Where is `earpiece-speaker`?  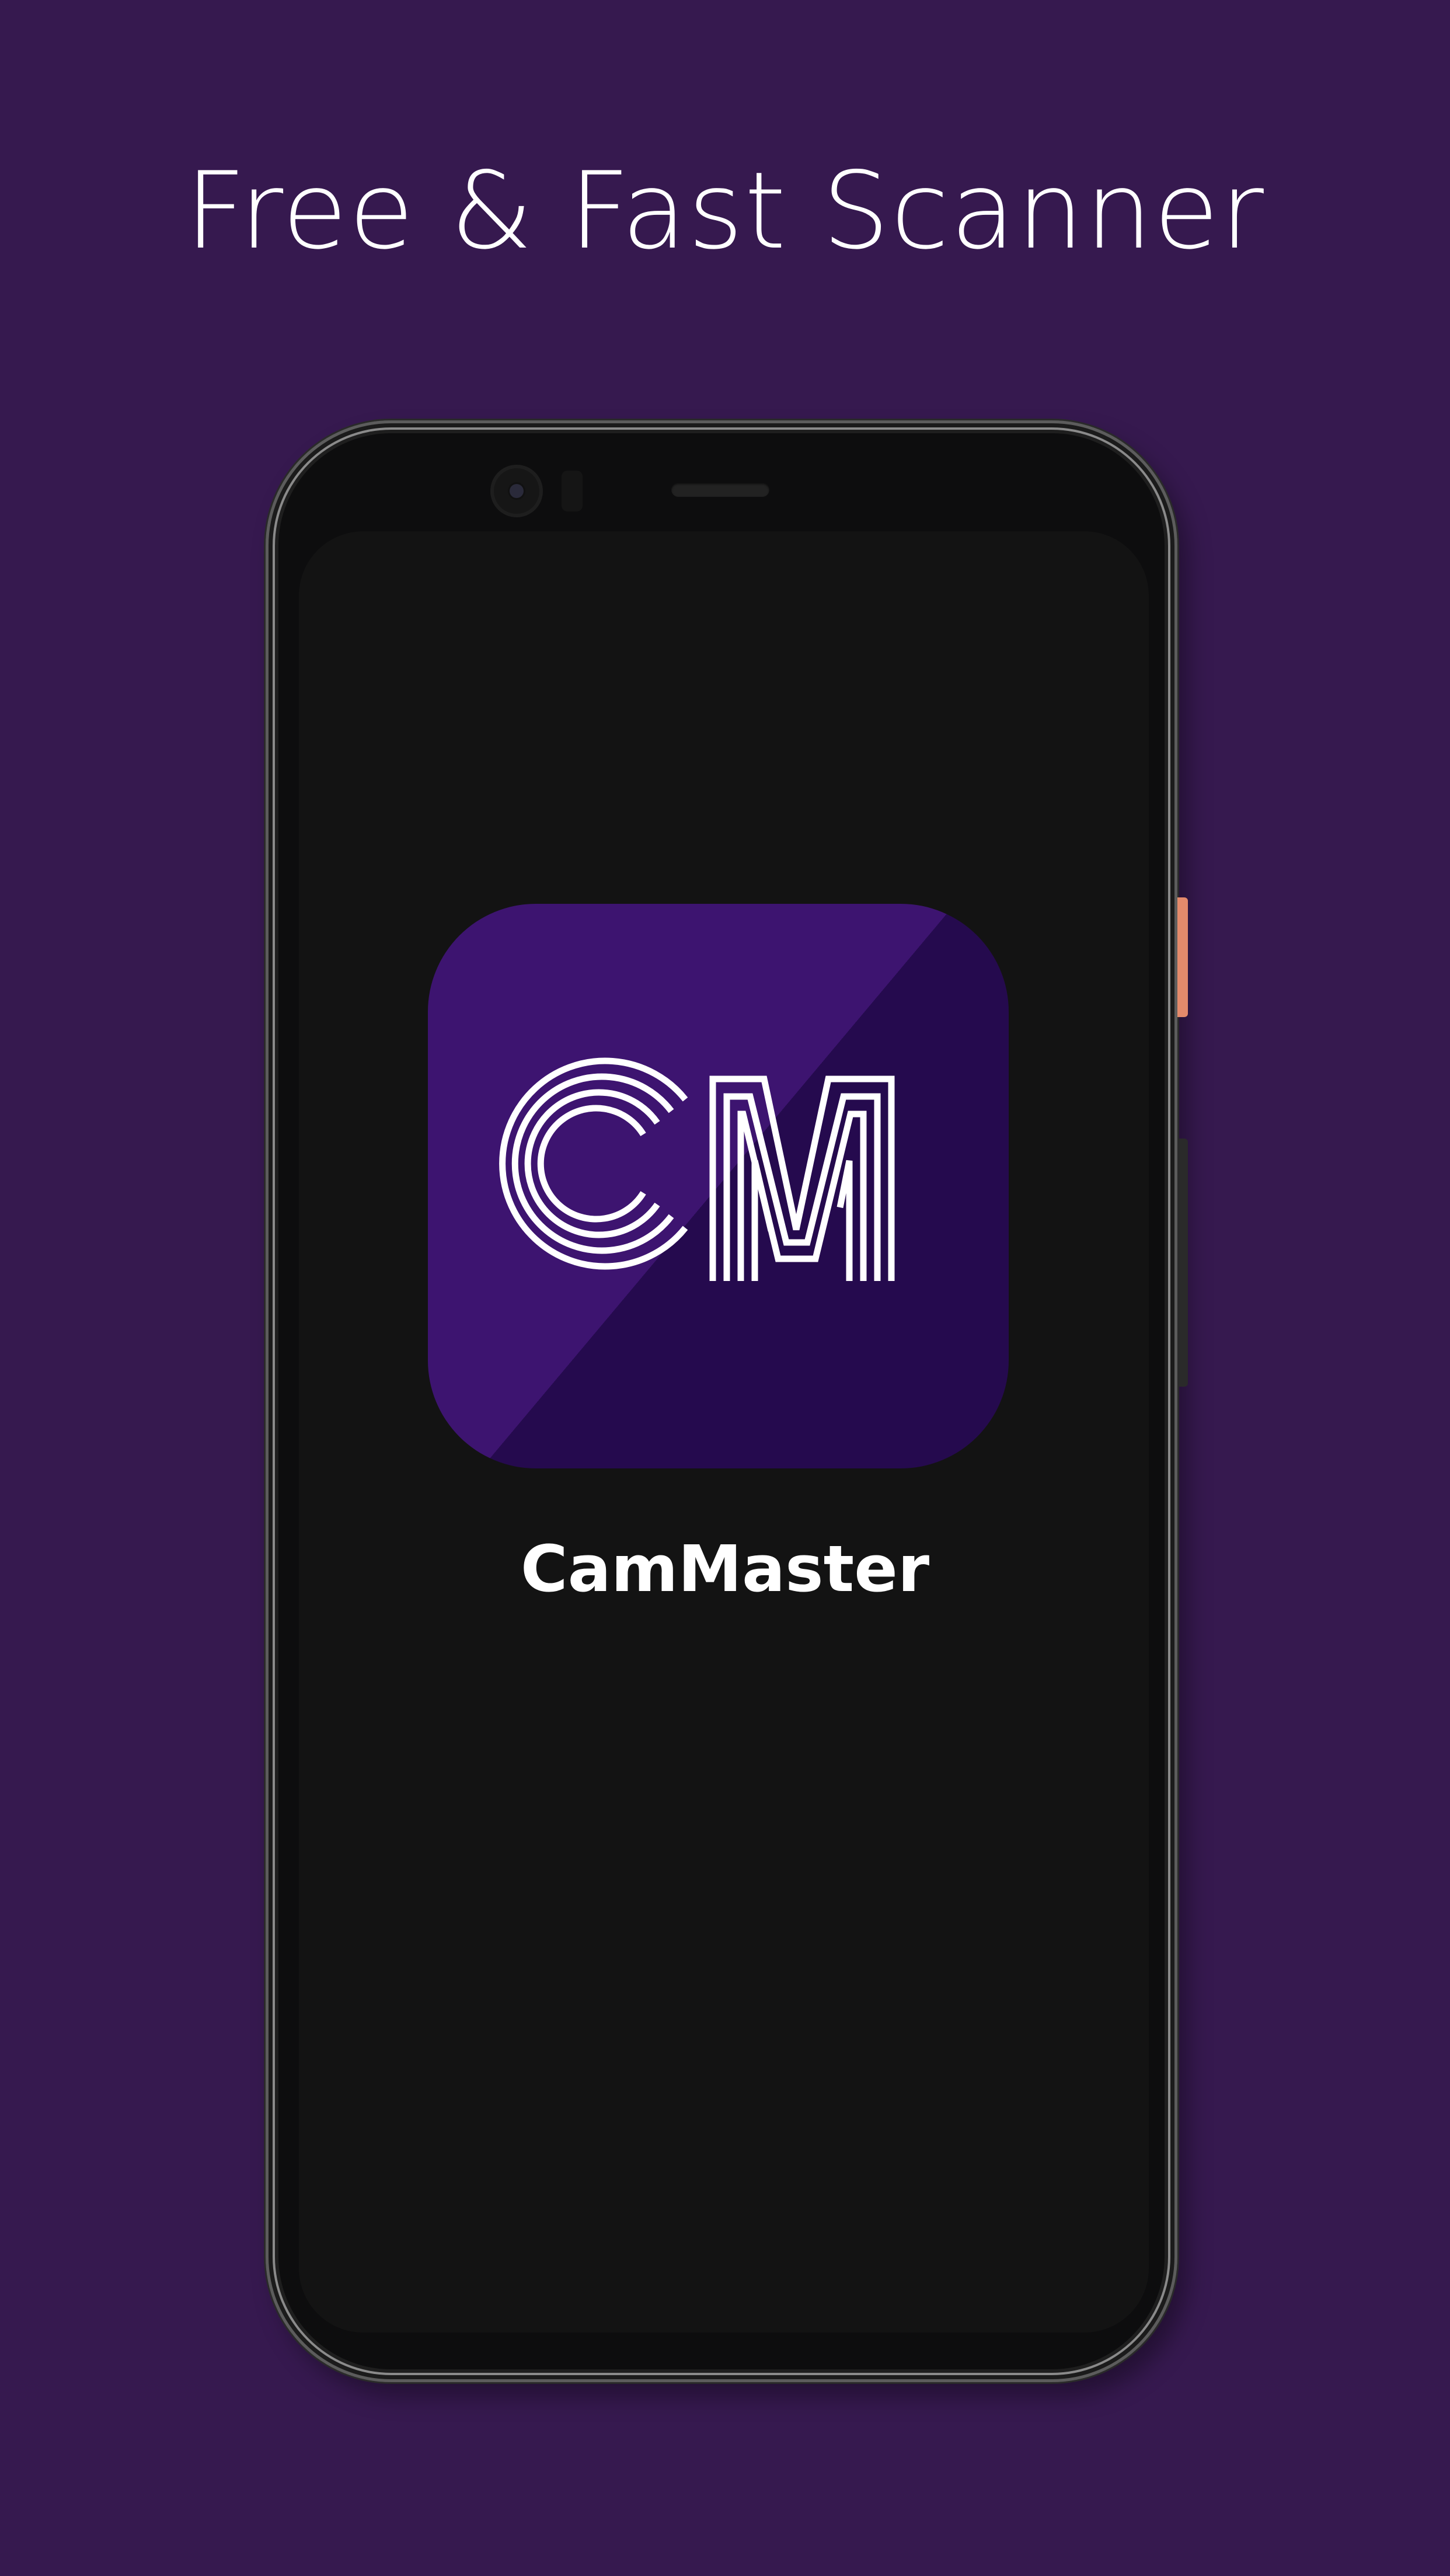 earpiece-speaker is located at coordinates (720, 490).